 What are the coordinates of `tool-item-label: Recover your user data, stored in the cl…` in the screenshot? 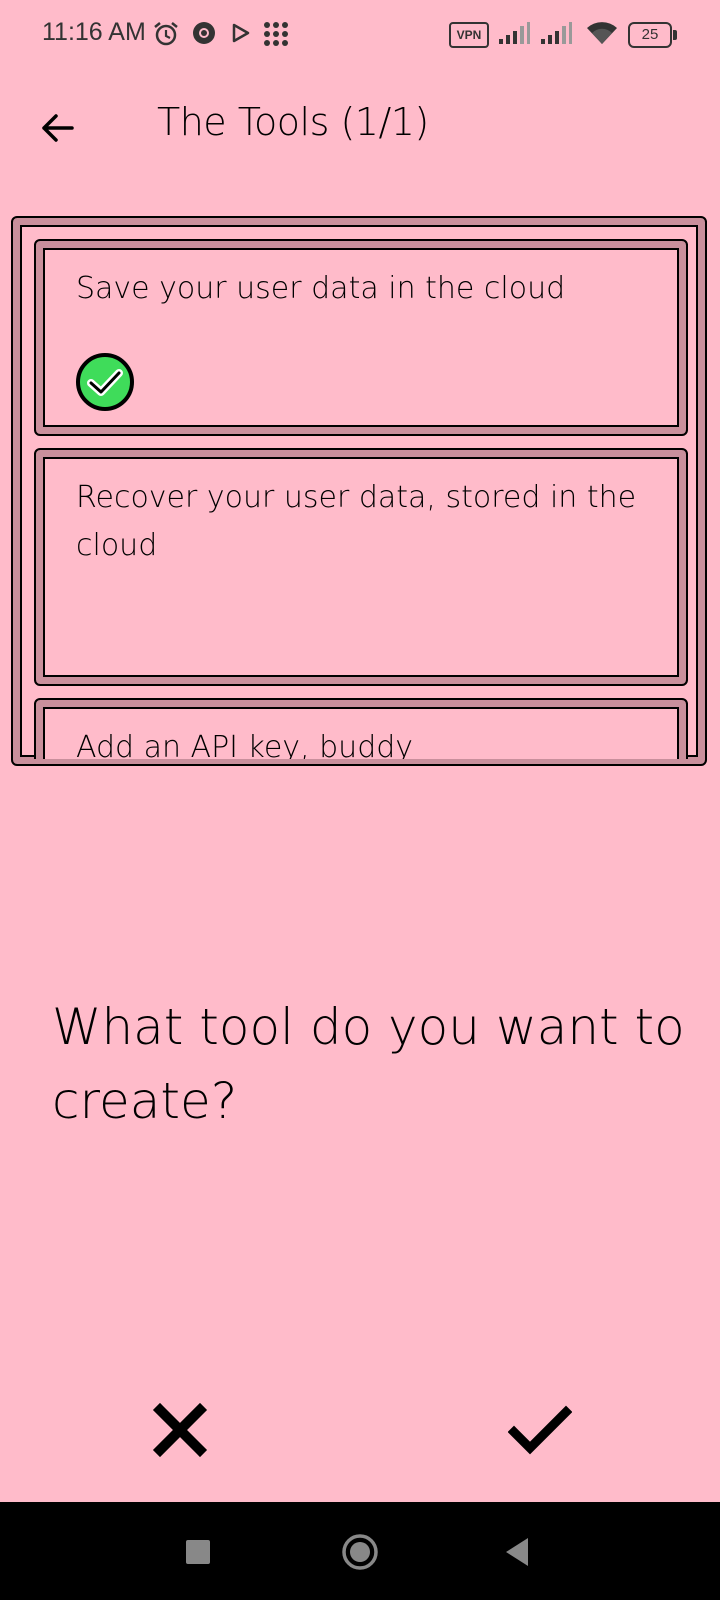 It's located at (356, 521).